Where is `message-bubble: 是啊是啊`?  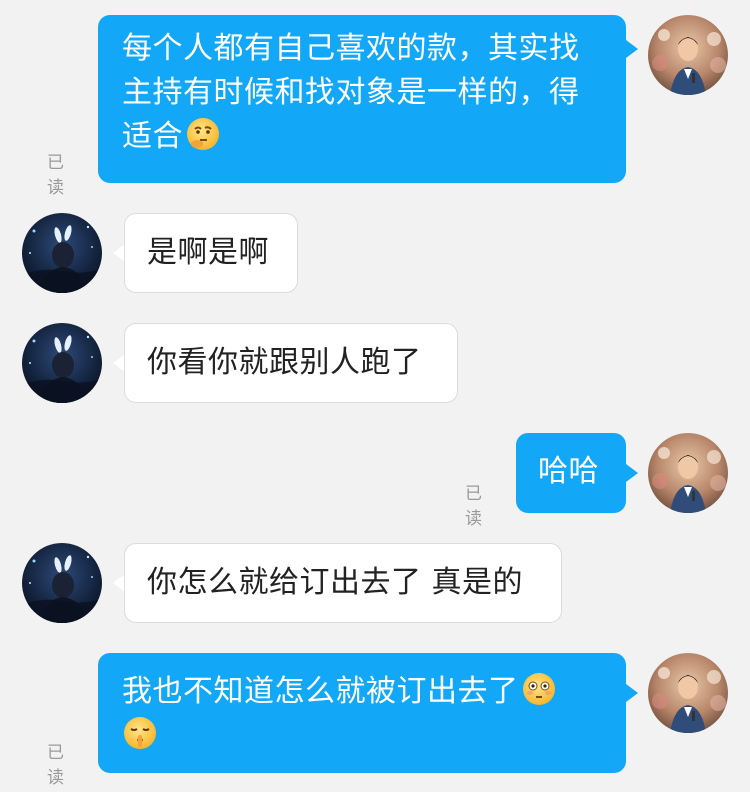
message-bubble: 是啊是啊 is located at coordinates (211, 253).